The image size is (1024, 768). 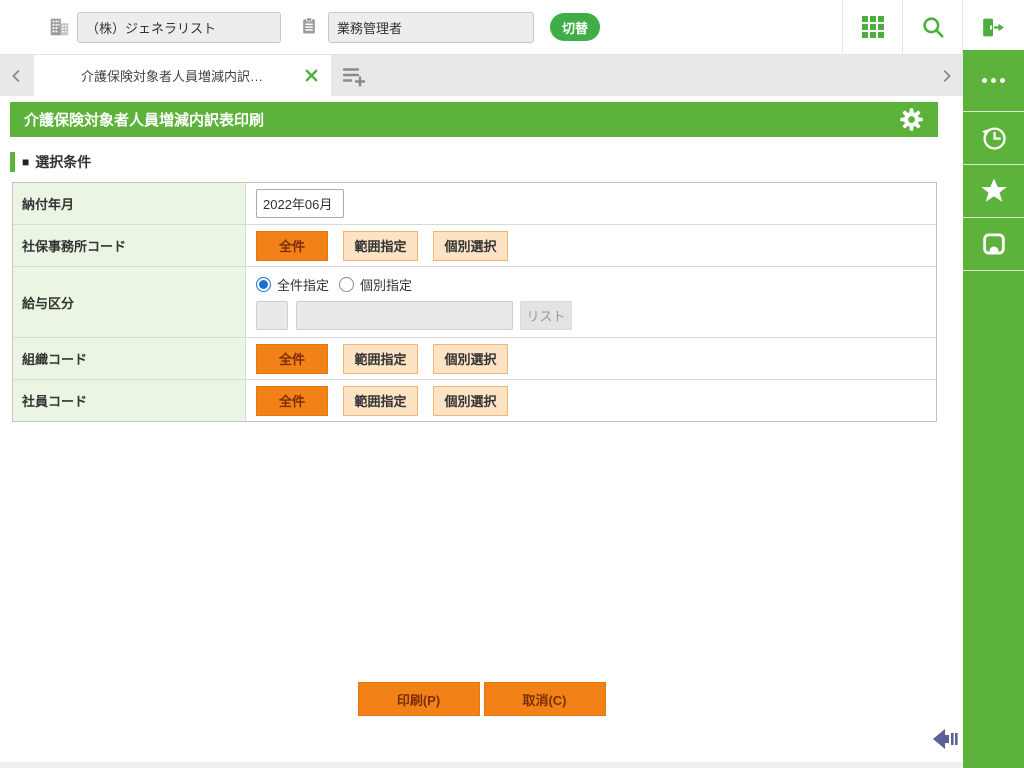 I want to click on app-header: 切替, so click(x=512, y=27).